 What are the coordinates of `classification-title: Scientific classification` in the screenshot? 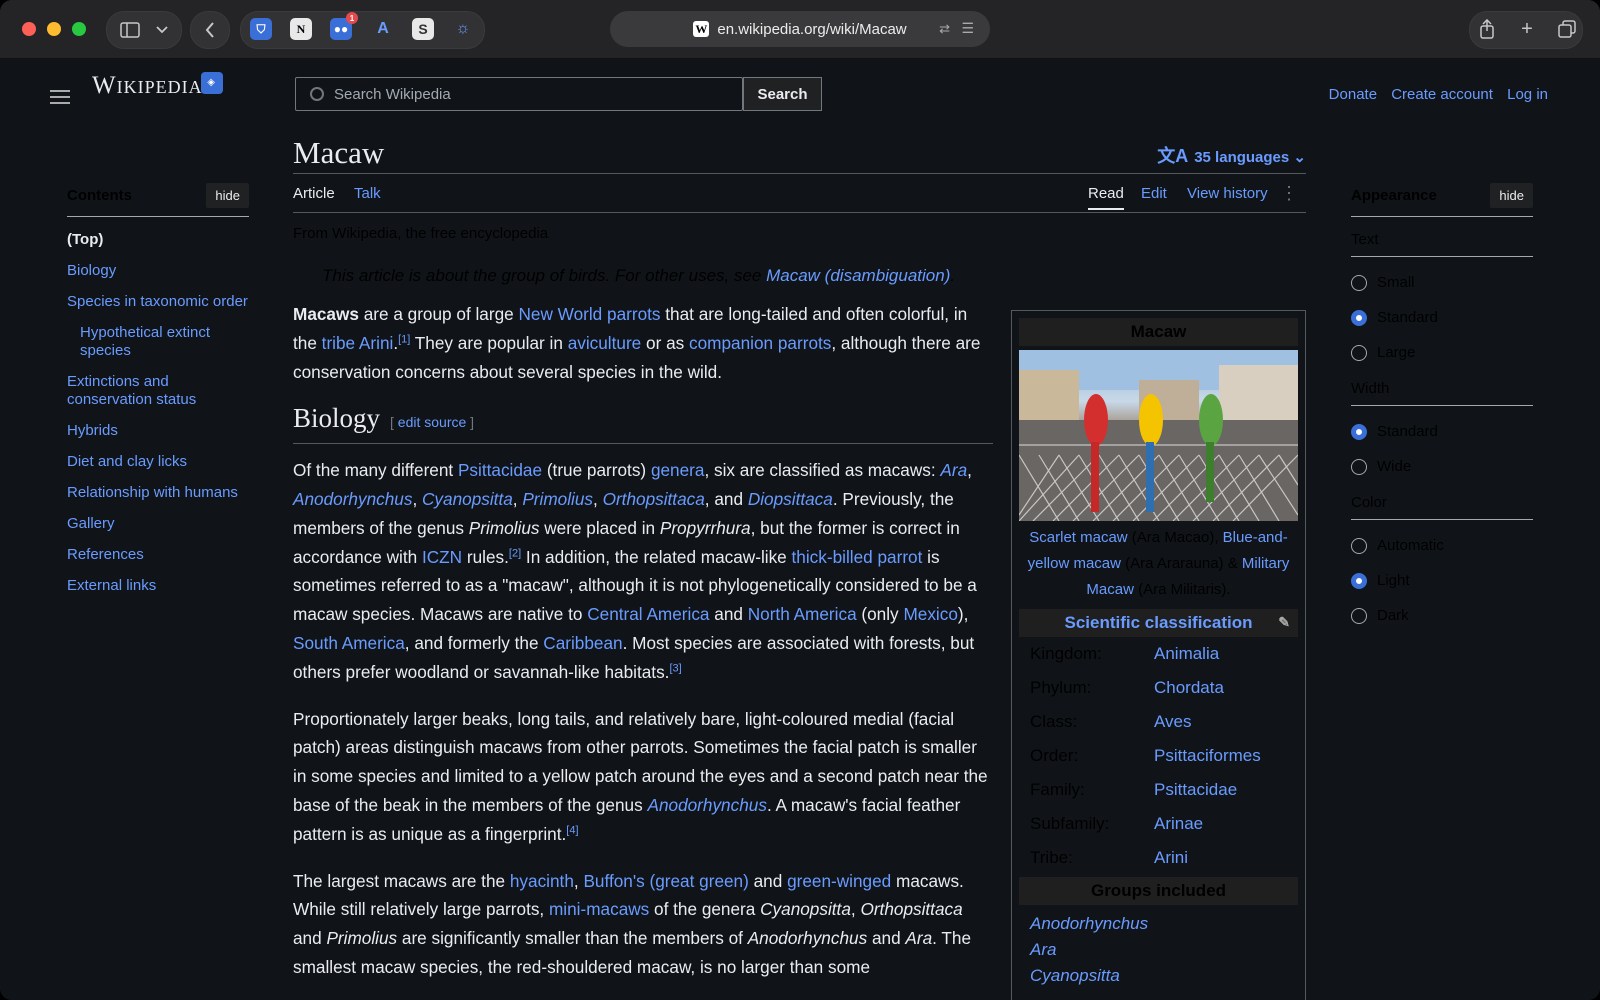 It's located at (1158, 622).